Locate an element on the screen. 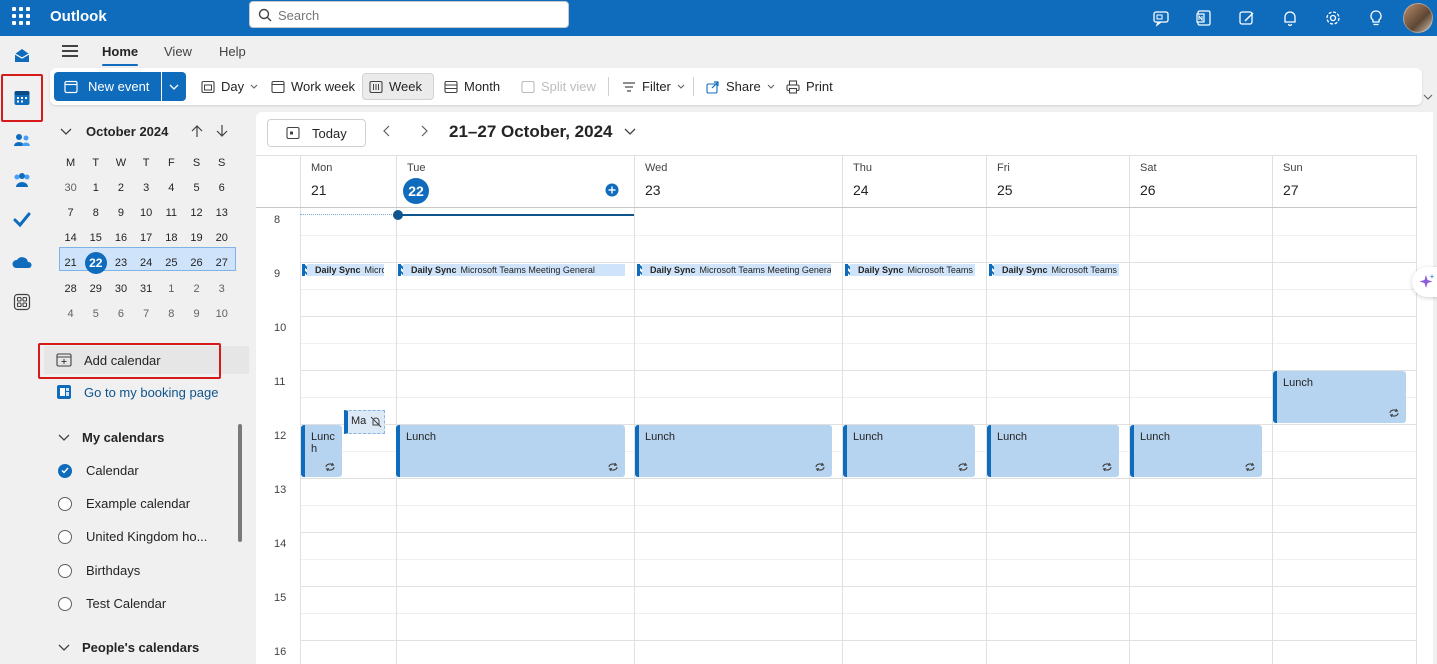 This screenshot has height=664, width=1437. print-button: Print is located at coordinates (809, 86).